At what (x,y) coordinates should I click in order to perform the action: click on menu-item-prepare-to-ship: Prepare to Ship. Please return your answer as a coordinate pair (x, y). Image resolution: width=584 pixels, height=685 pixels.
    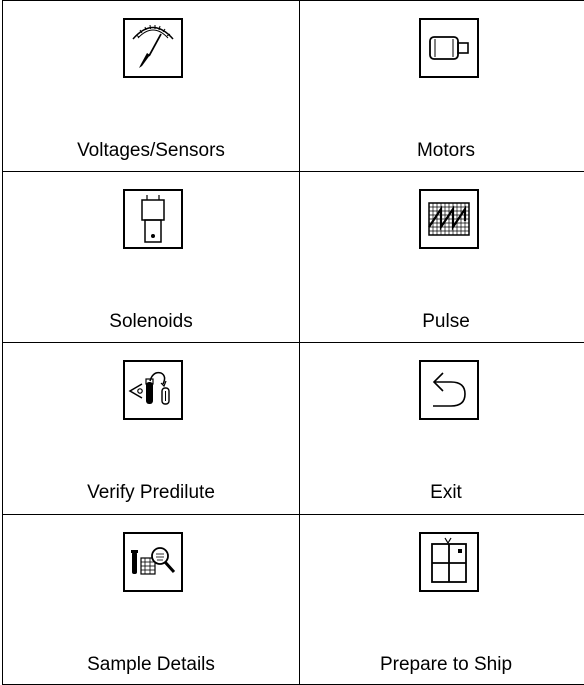
    Looking at the image, I should click on (442, 599).